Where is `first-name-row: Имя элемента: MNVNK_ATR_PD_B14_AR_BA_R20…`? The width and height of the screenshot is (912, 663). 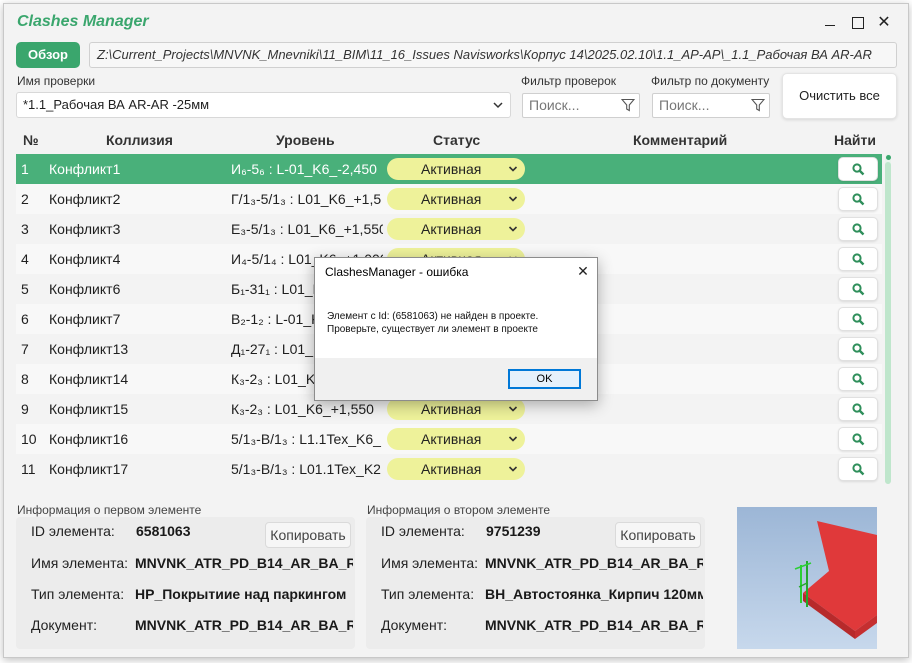
first-name-row: Имя элемента: MNVNK_ATR_PD_B14_AR_BA_R20… is located at coordinates (185, 563).